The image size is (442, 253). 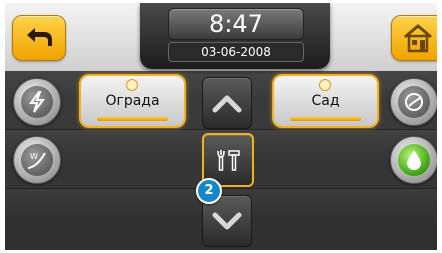 I want to click on water-drop-icon, so click(x=414, y=160).